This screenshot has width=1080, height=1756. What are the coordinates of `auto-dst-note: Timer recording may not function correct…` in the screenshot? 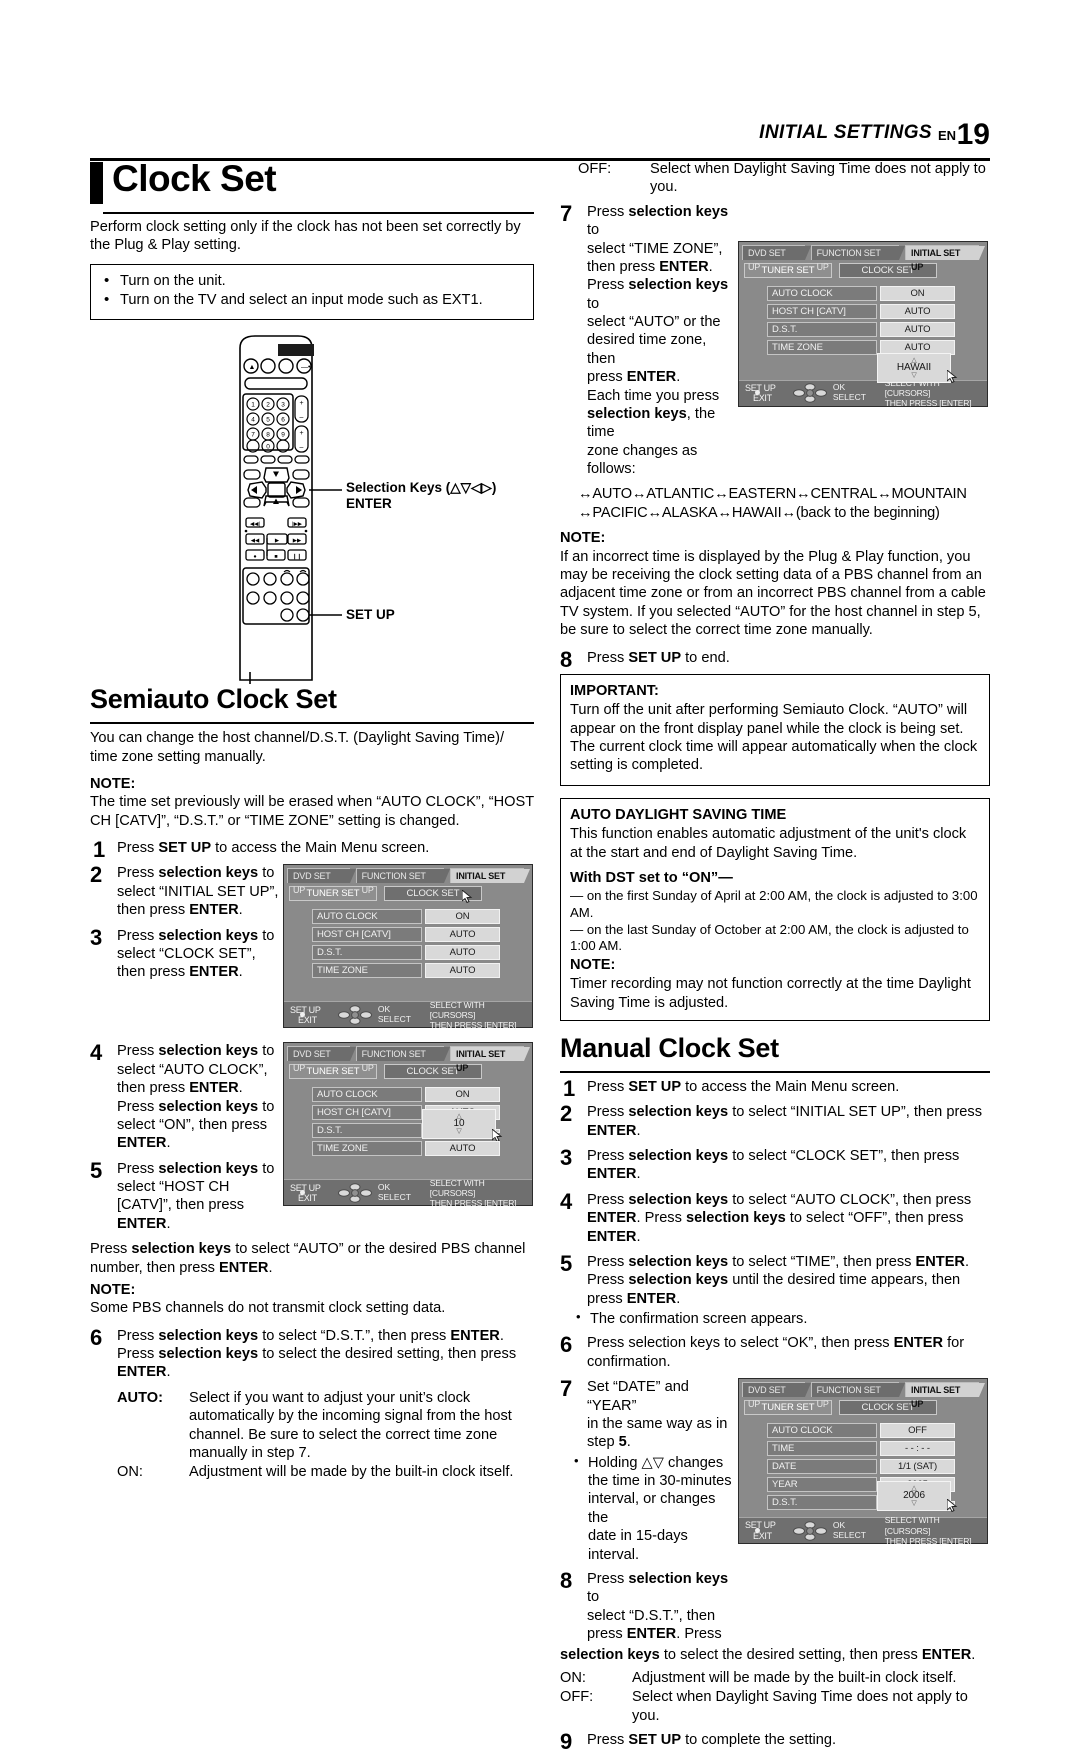 It's located at (770, 993).